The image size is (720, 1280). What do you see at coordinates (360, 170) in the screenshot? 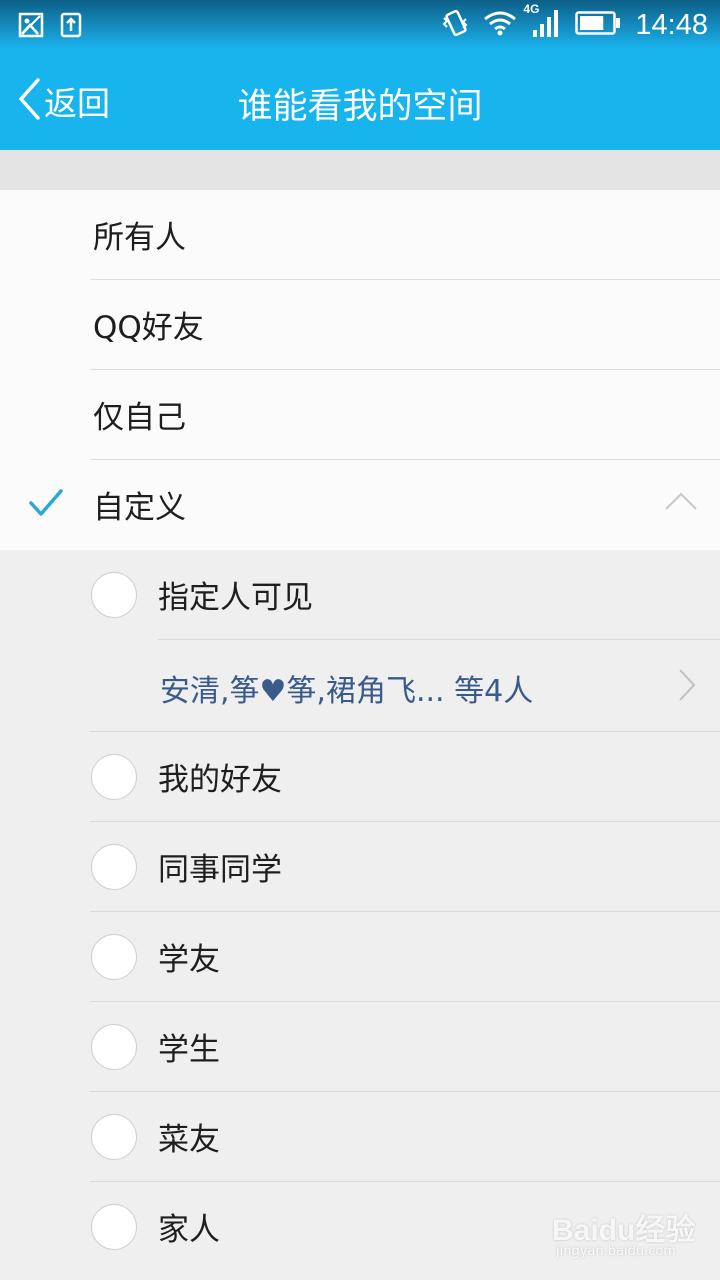
I see `section-gap` at bounding box center [360, 170].